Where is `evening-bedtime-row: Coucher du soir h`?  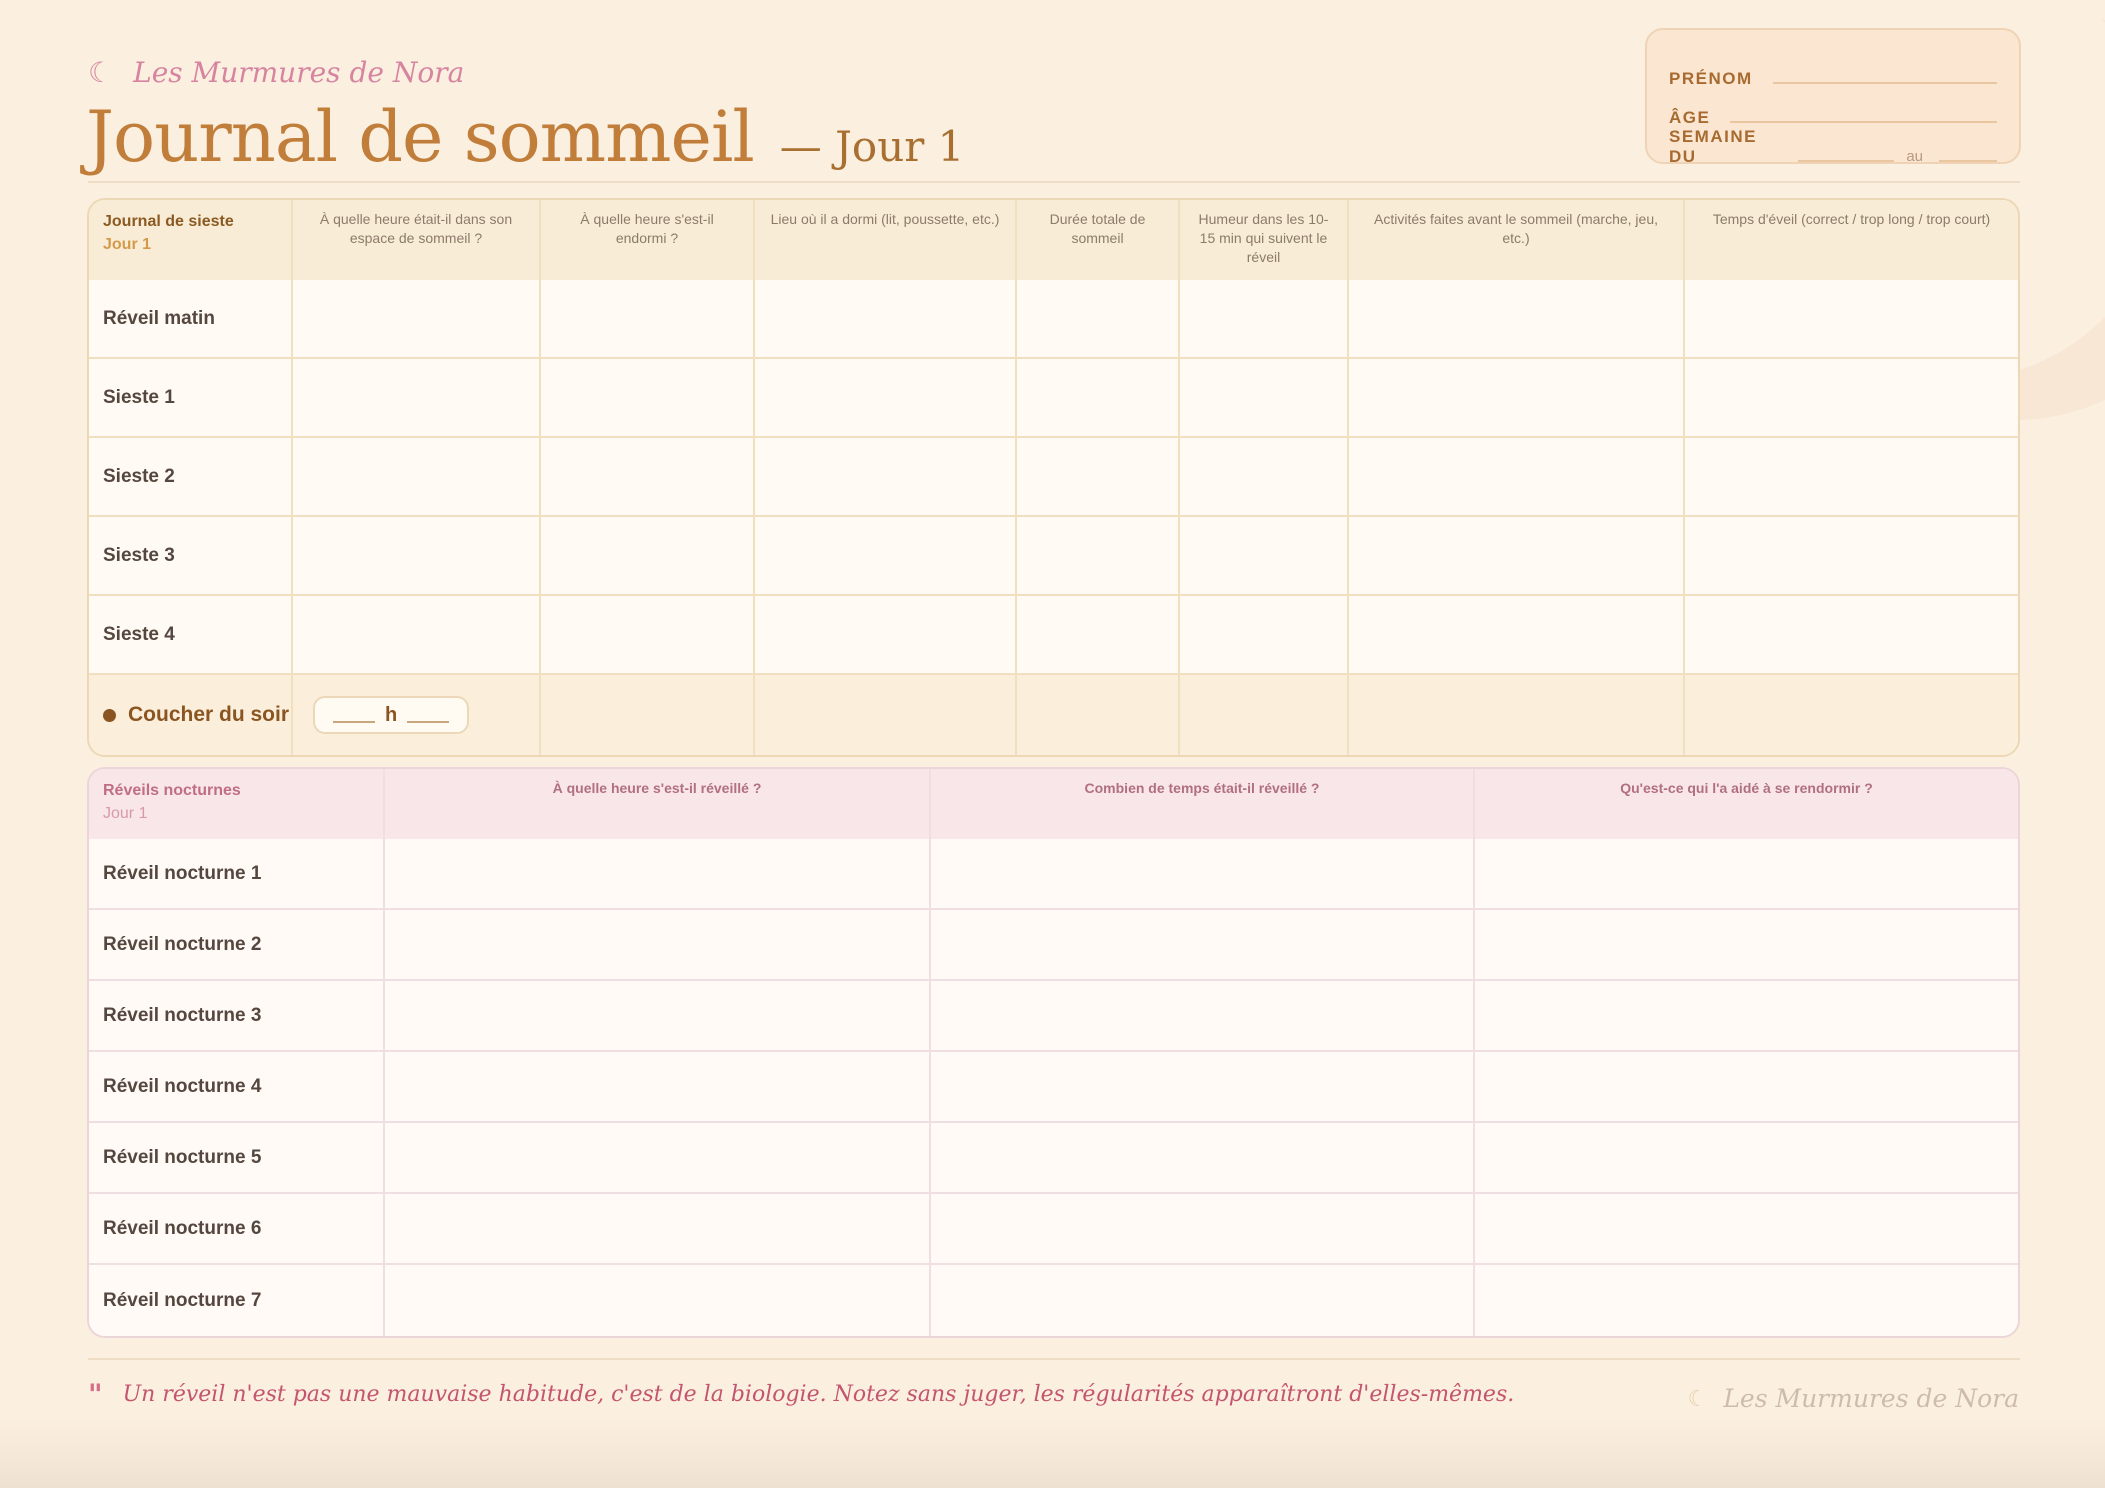 evening-bedtime-row: Coucher du soir h is located at coordinates (1053, 715).